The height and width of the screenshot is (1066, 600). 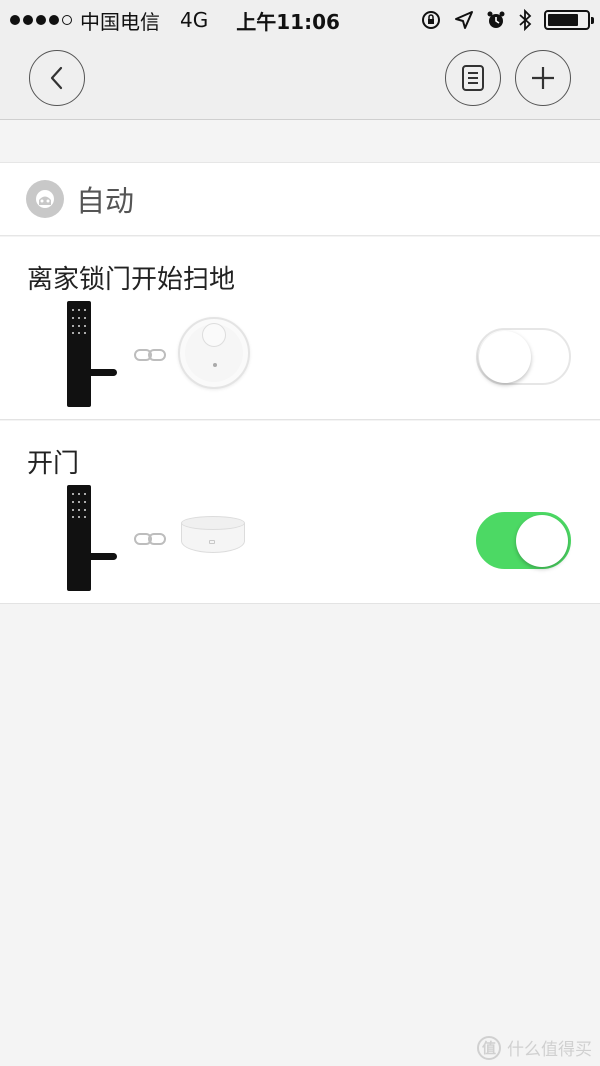 What do you see at coordinates (131, 280) in the screenshot?
I see `scene-title: 离家锁门开始扫地` at bounding box center [131, 280].